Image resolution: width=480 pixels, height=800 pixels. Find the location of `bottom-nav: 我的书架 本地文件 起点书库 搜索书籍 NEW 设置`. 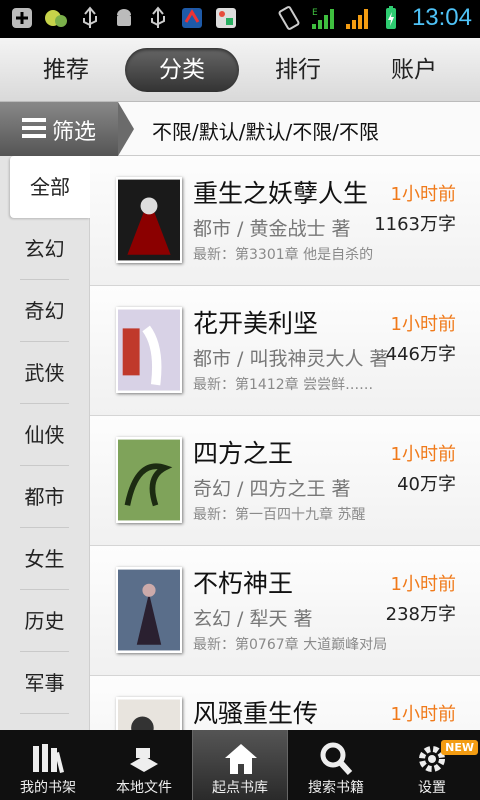

bottom-nav: 我的书架 本地文件 起点书库 搜索书籍 NEW 设置 is located at coordinates (240, 765).